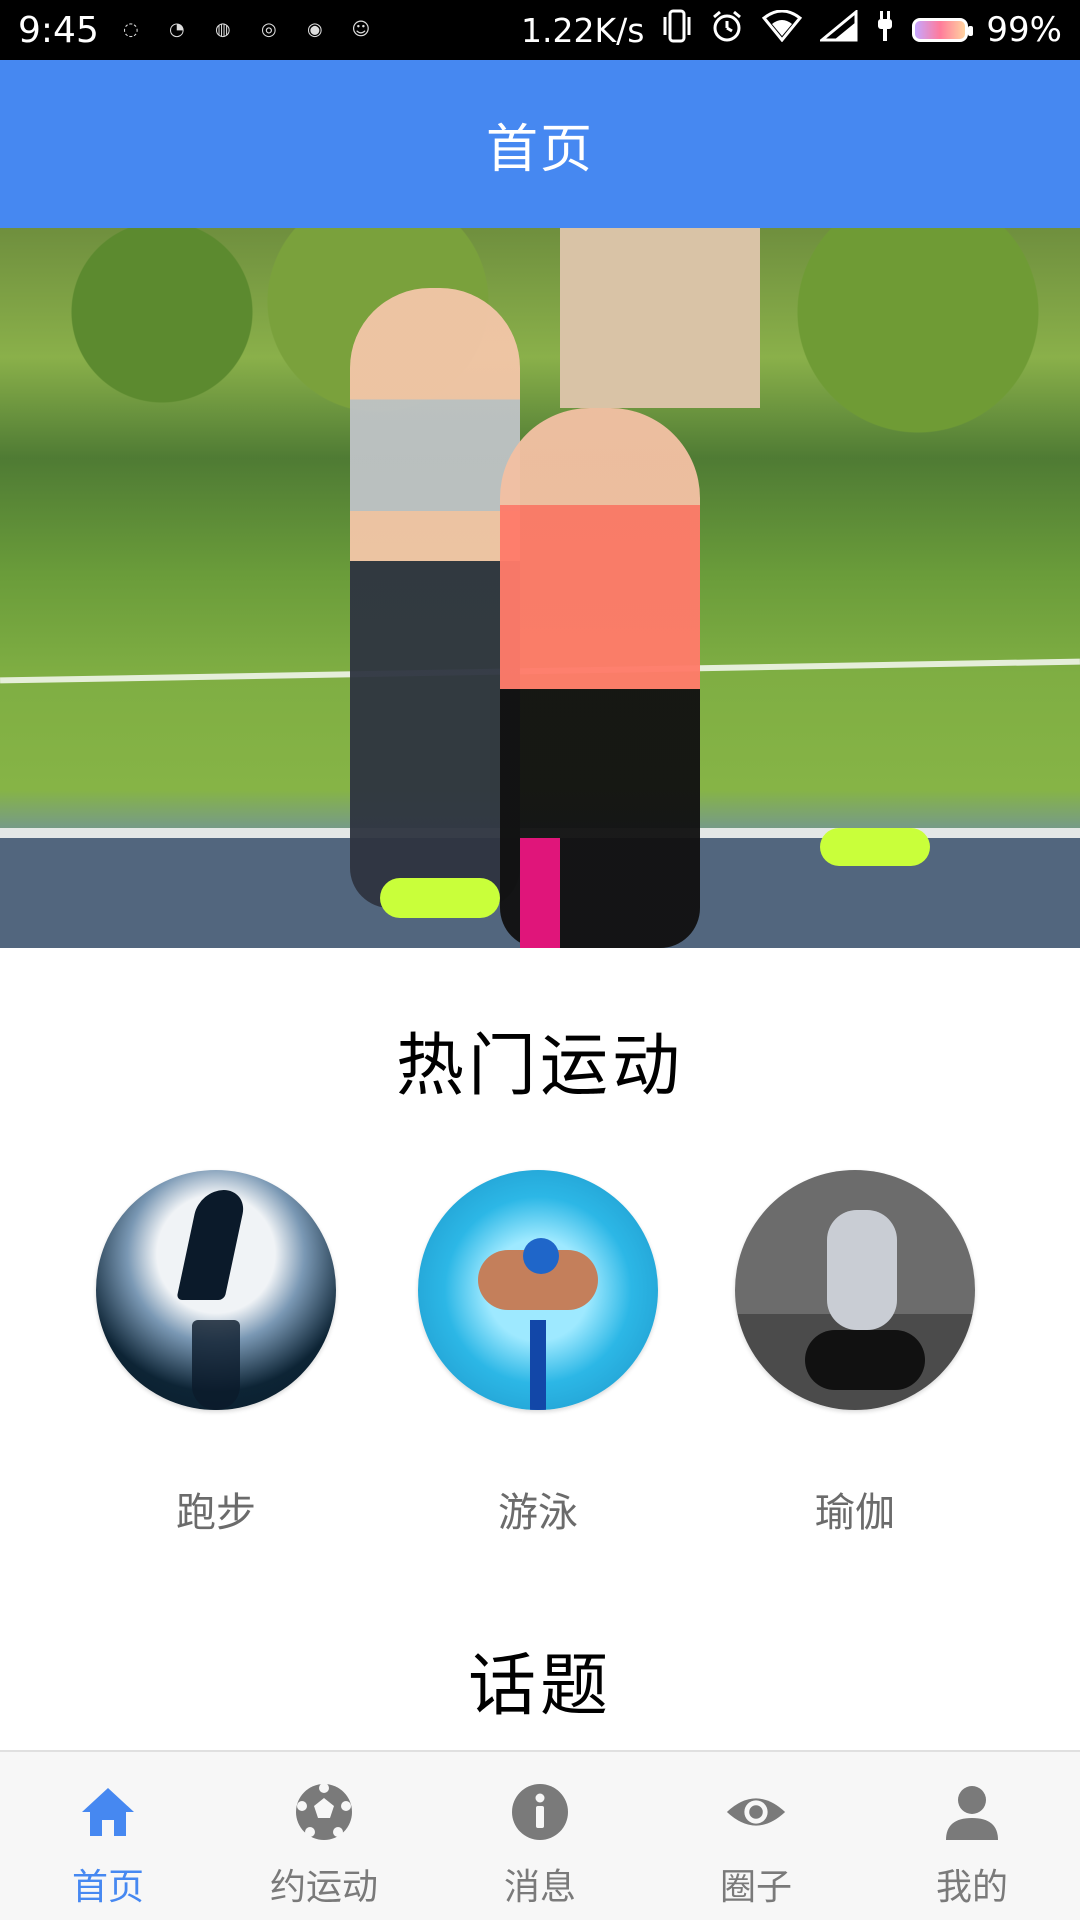 The image size is (1080, 1920). What do you see at coordinates (582, 30) in the screenshot?
I see `net-speed: 1.22K/s` at bounding box center [582, 30].